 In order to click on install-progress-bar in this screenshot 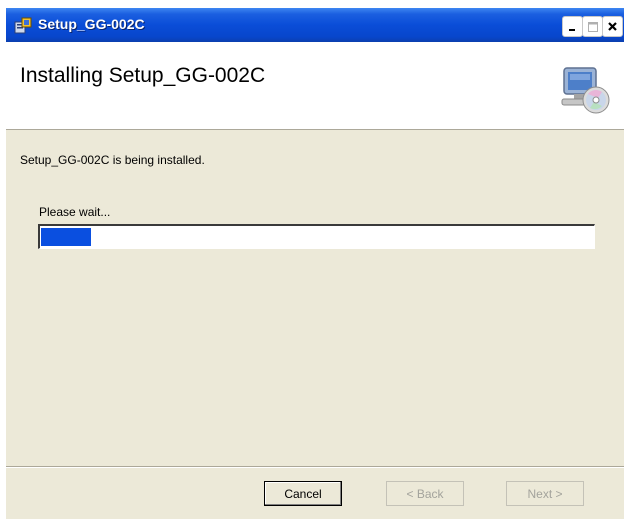, I will do `click(316, 236)`.